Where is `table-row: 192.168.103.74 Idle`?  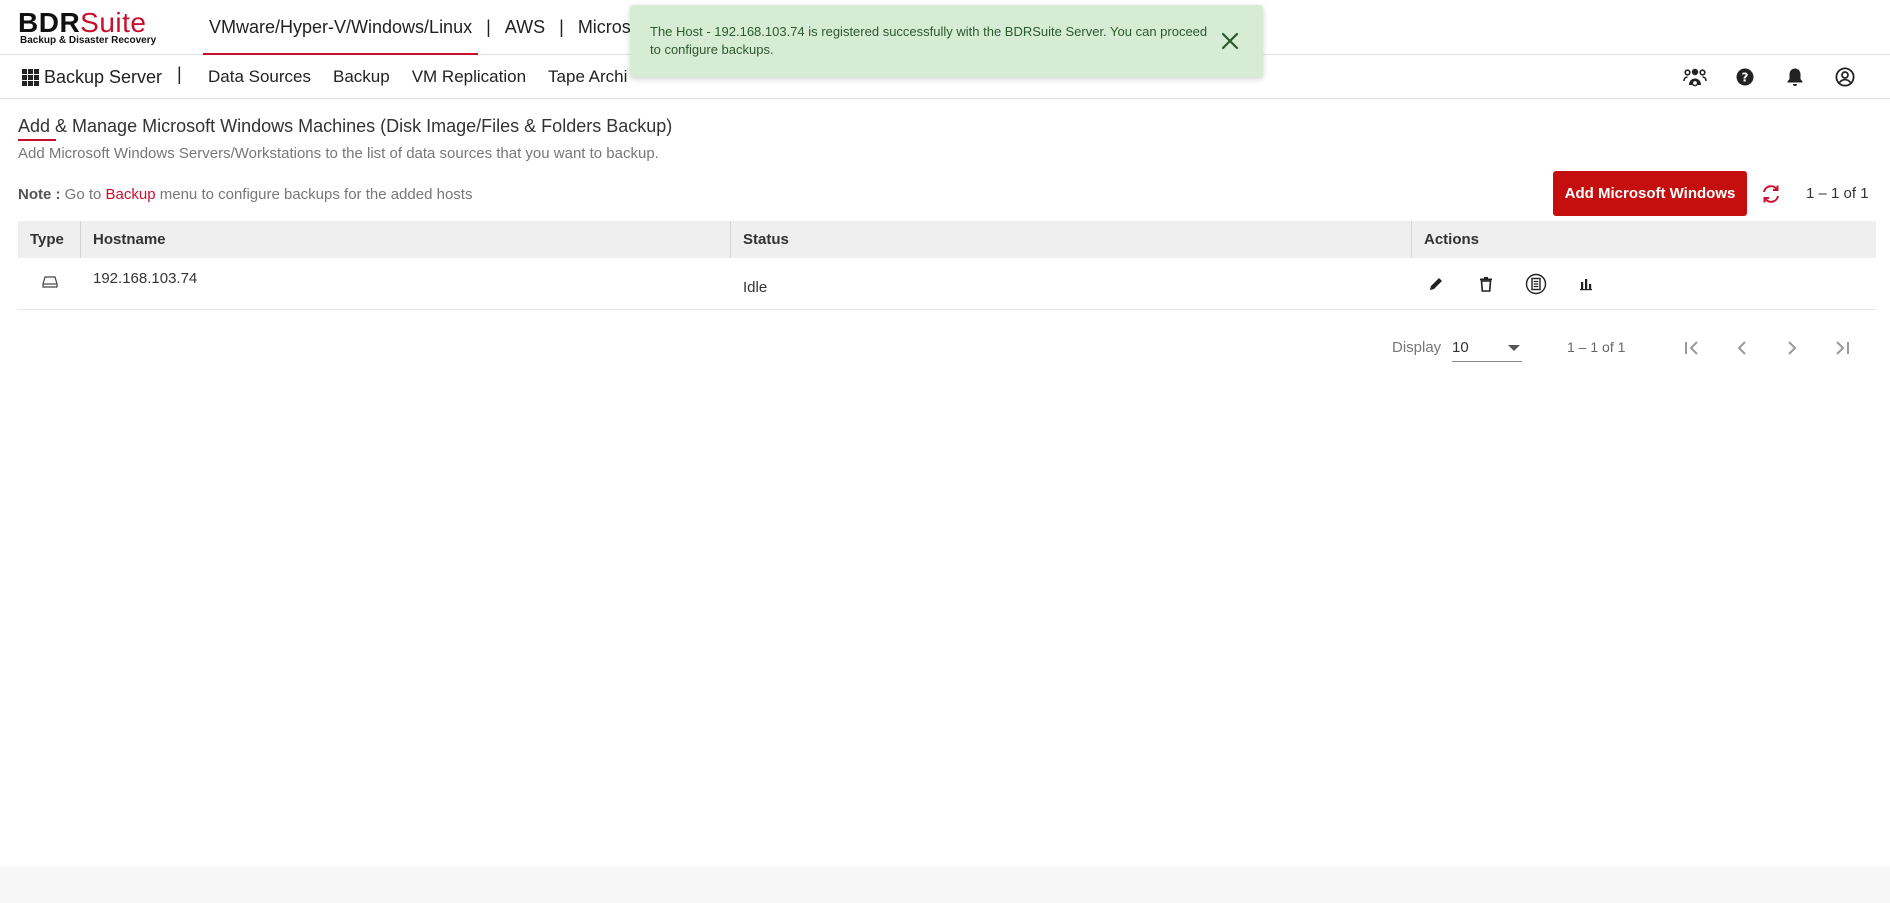 table-row: 192.168.103.74 Idle is located at coordinates (947, 284).